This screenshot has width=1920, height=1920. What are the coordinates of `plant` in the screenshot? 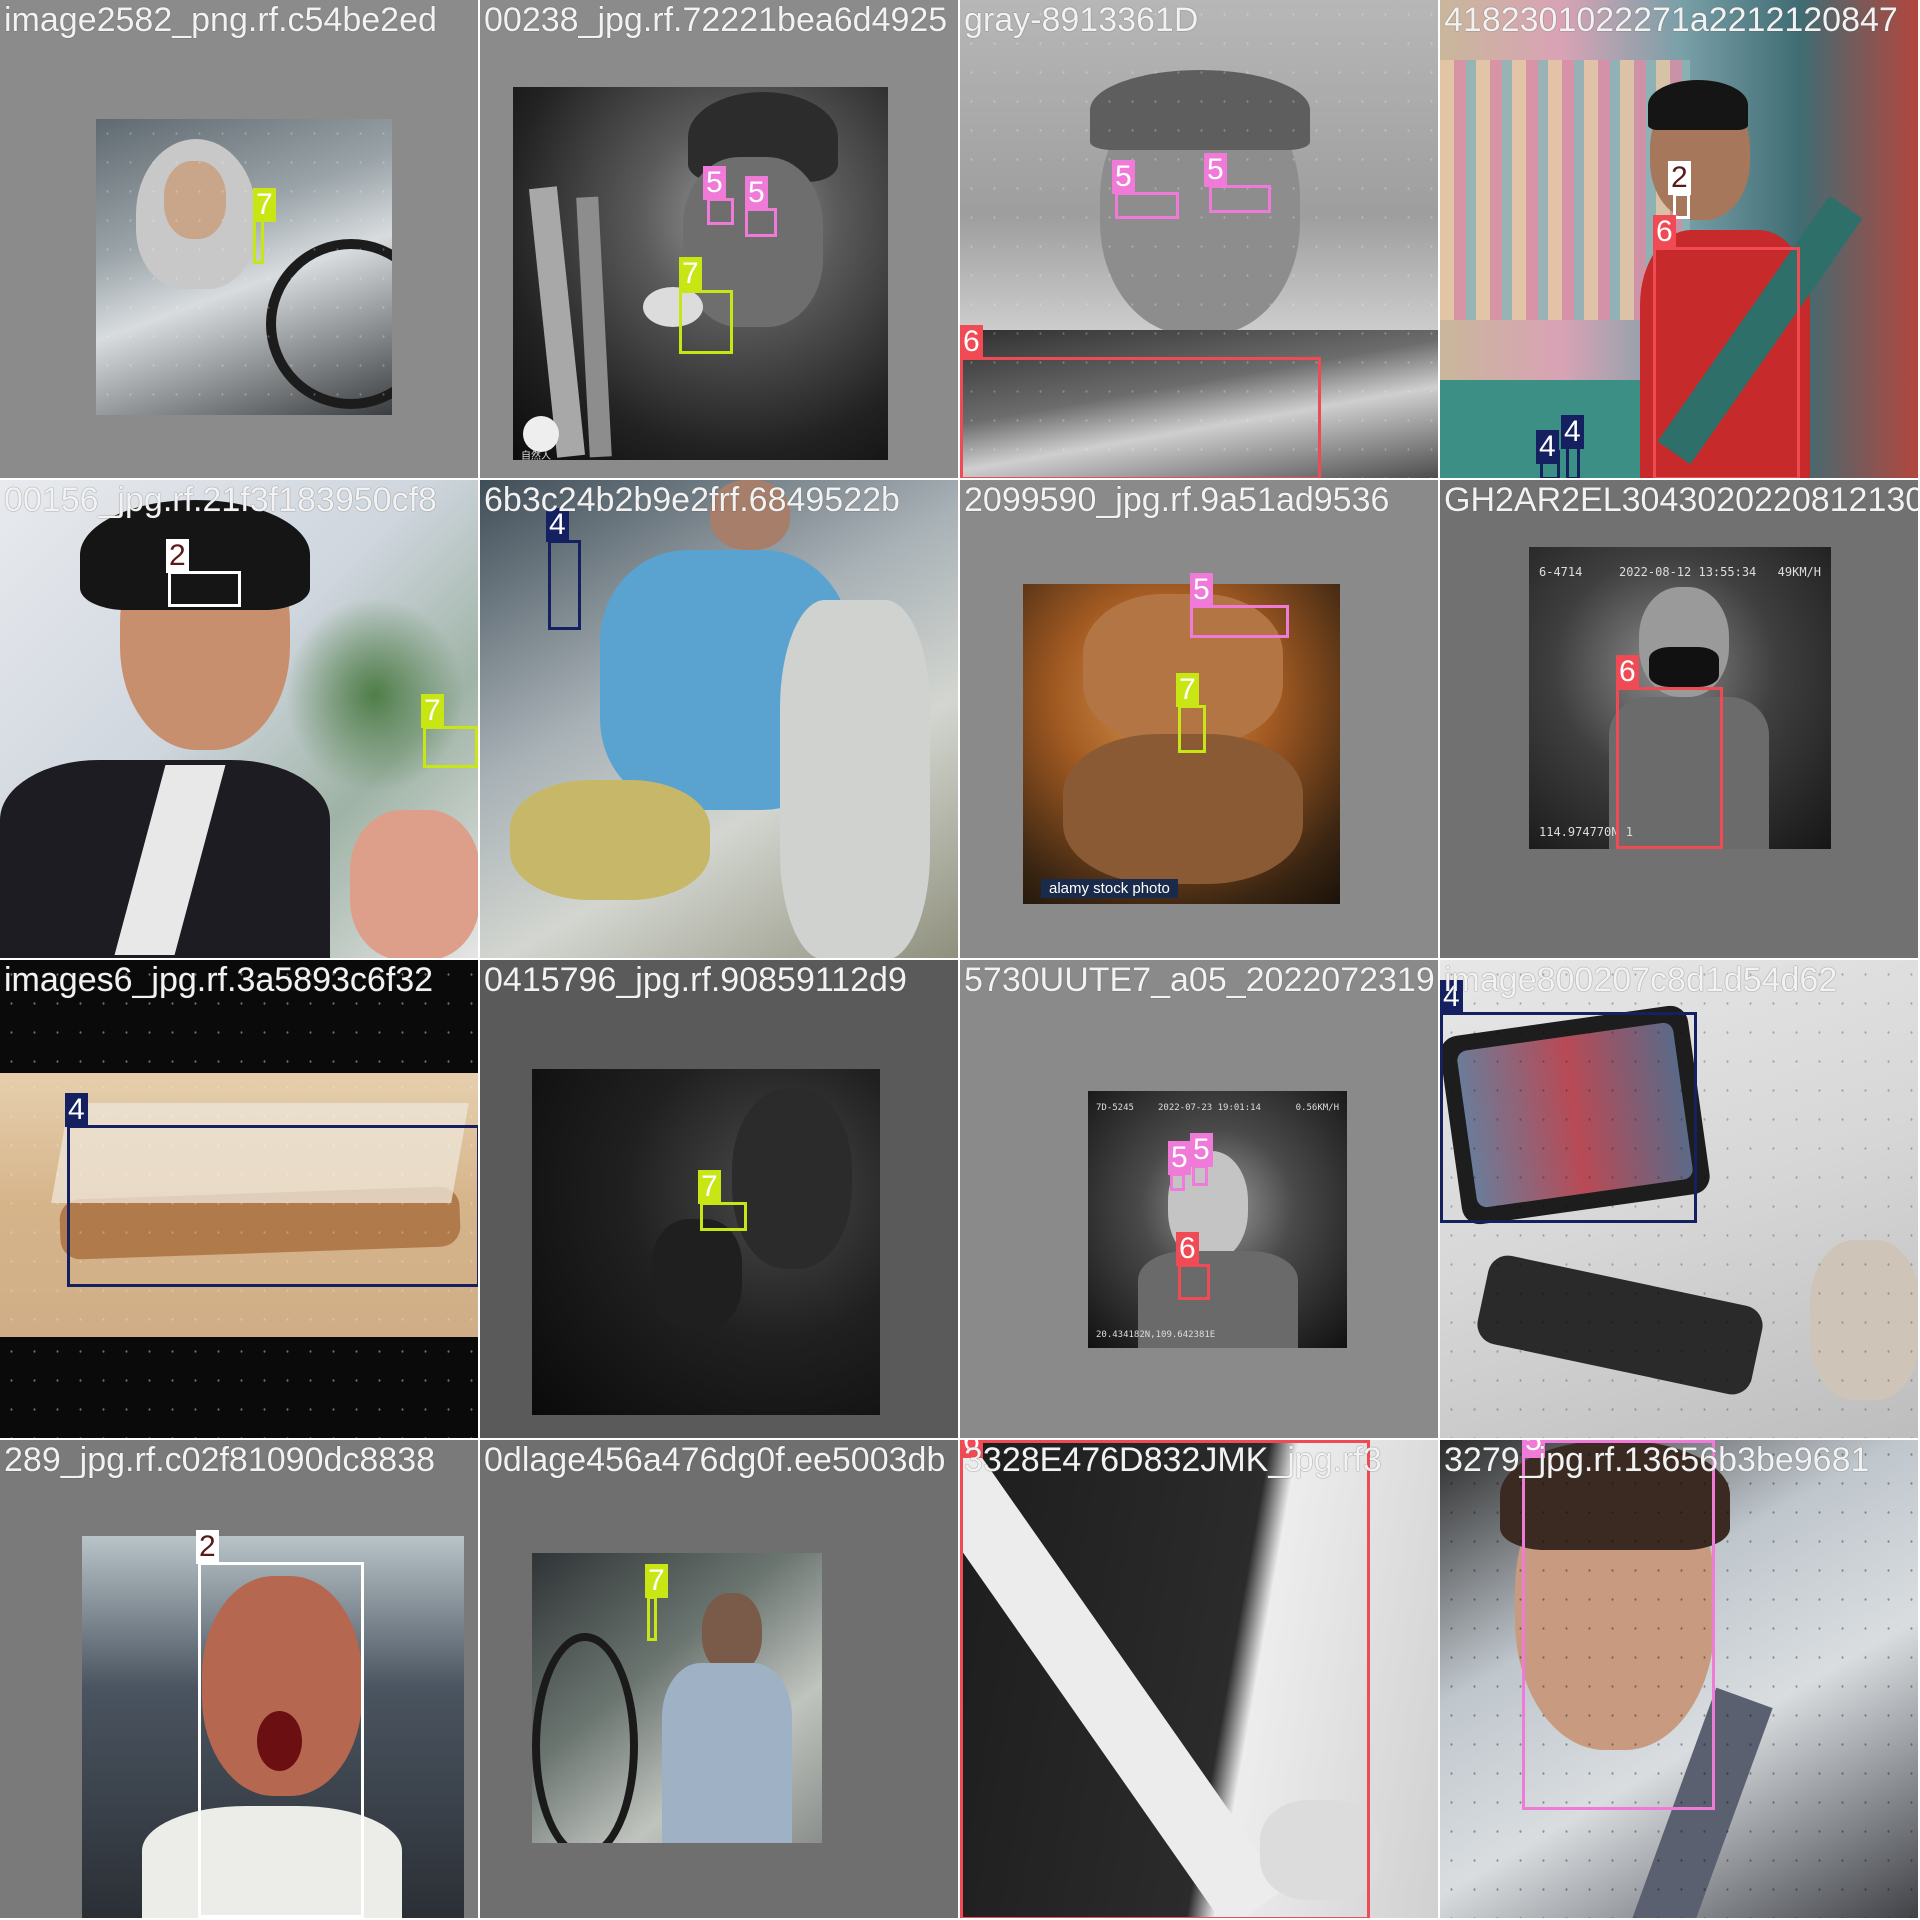 It's located at (374, 695).